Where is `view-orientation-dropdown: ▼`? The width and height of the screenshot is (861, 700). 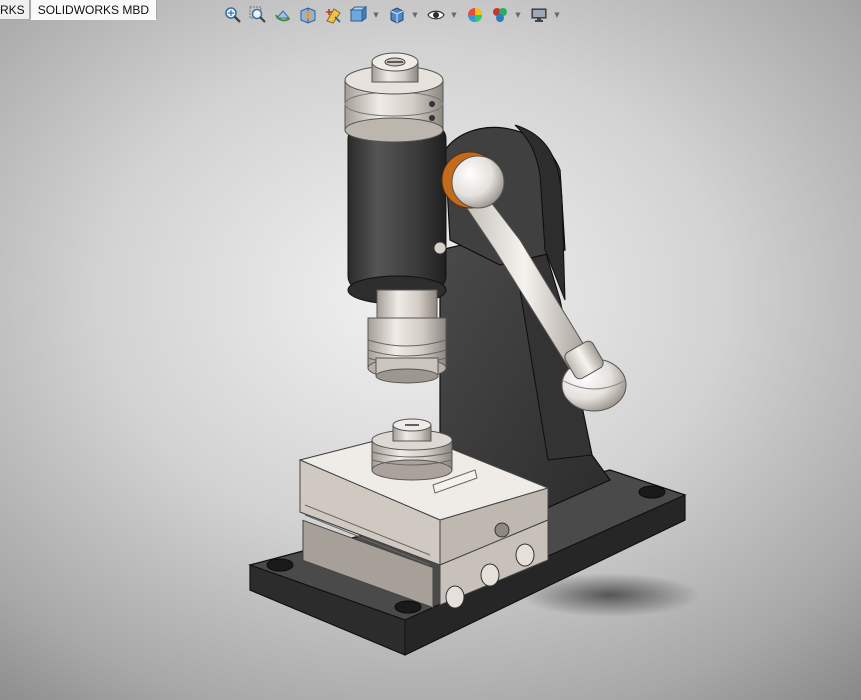 view-orientation-dropdown: ▼ is located at coordinates (376, 15).